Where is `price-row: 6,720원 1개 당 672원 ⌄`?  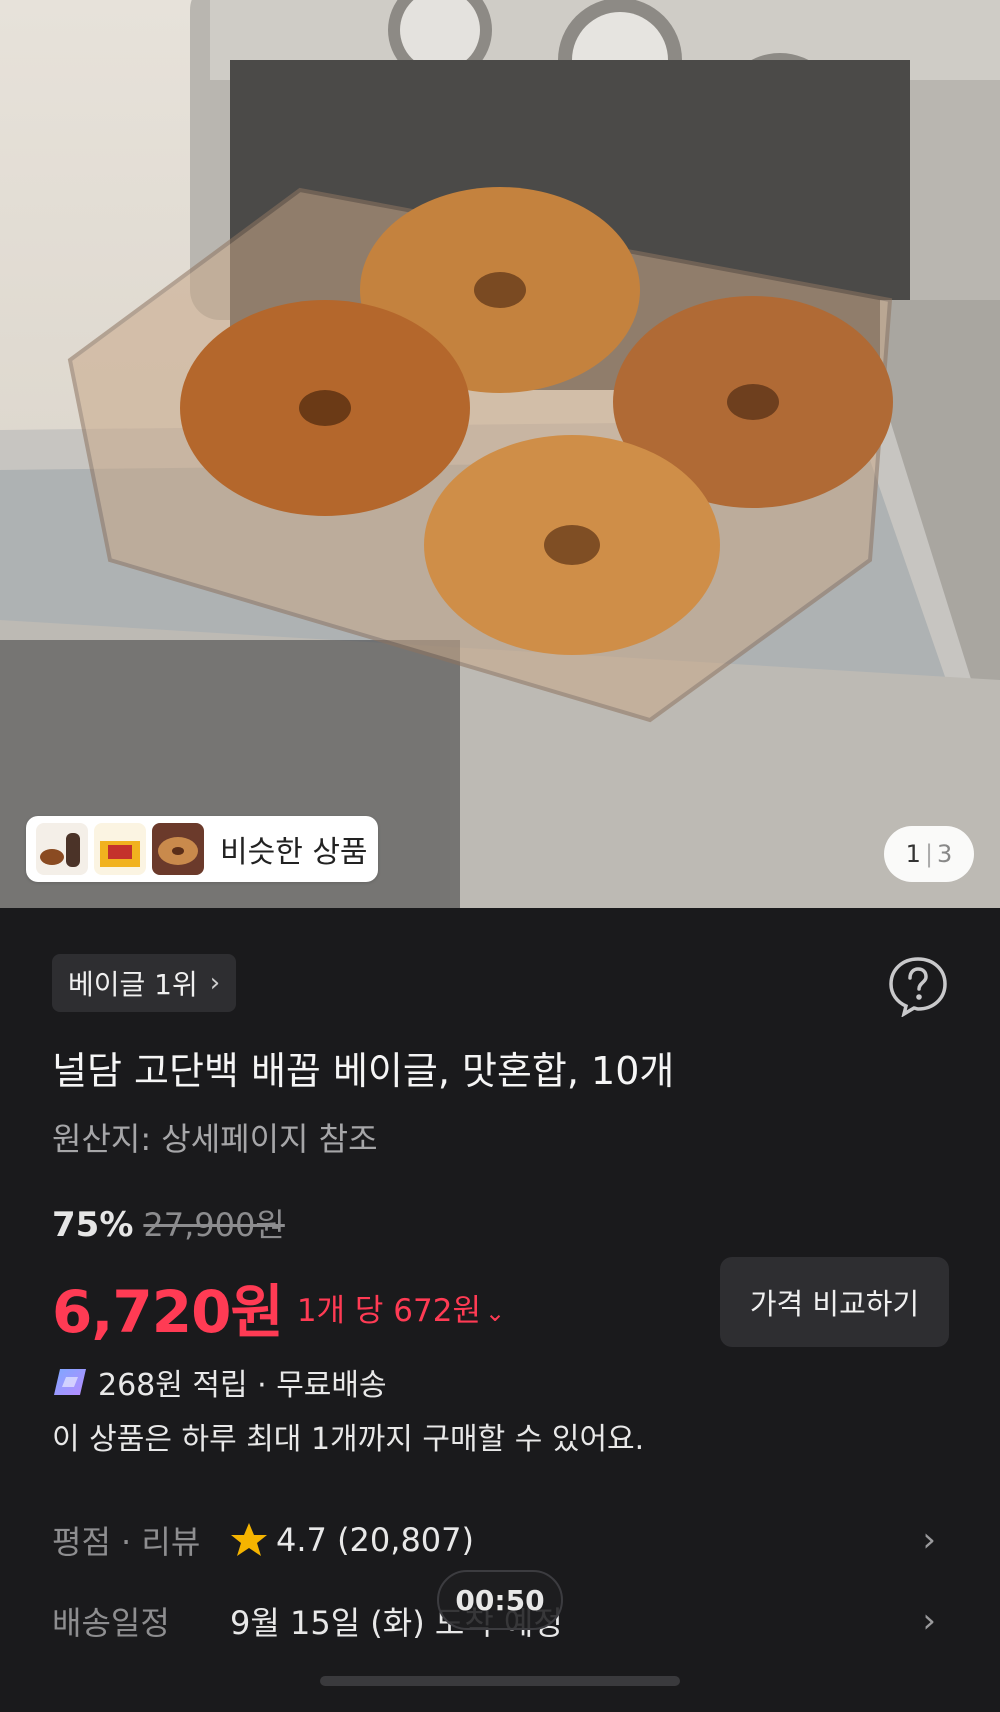
price-row: 6,720원 1개 당 672원 ⌄ is located at coordinates (278, 1307).